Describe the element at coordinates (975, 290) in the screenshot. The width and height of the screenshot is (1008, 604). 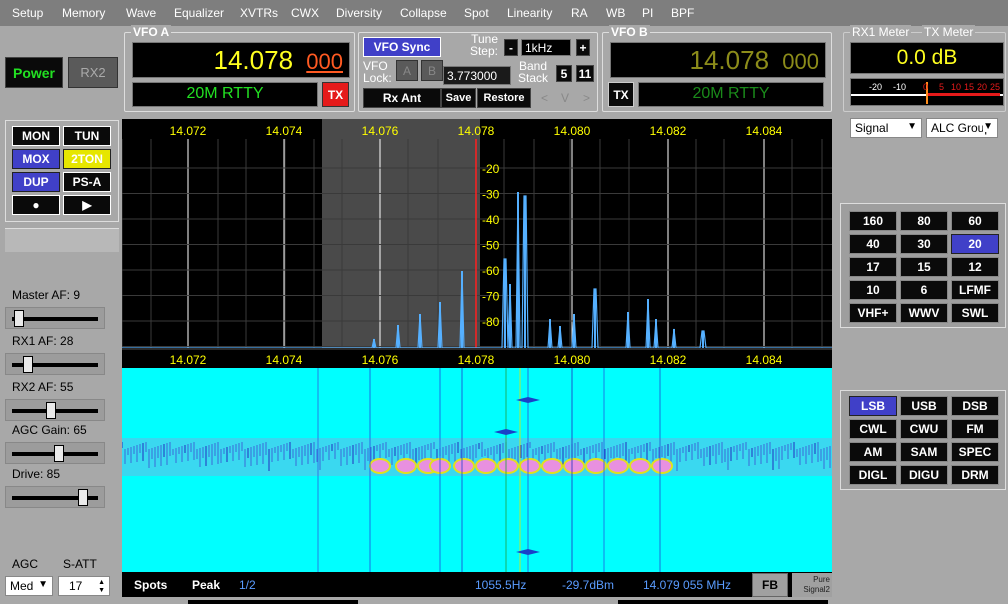
I see `band-button-lfmf: LFMF` at that location.